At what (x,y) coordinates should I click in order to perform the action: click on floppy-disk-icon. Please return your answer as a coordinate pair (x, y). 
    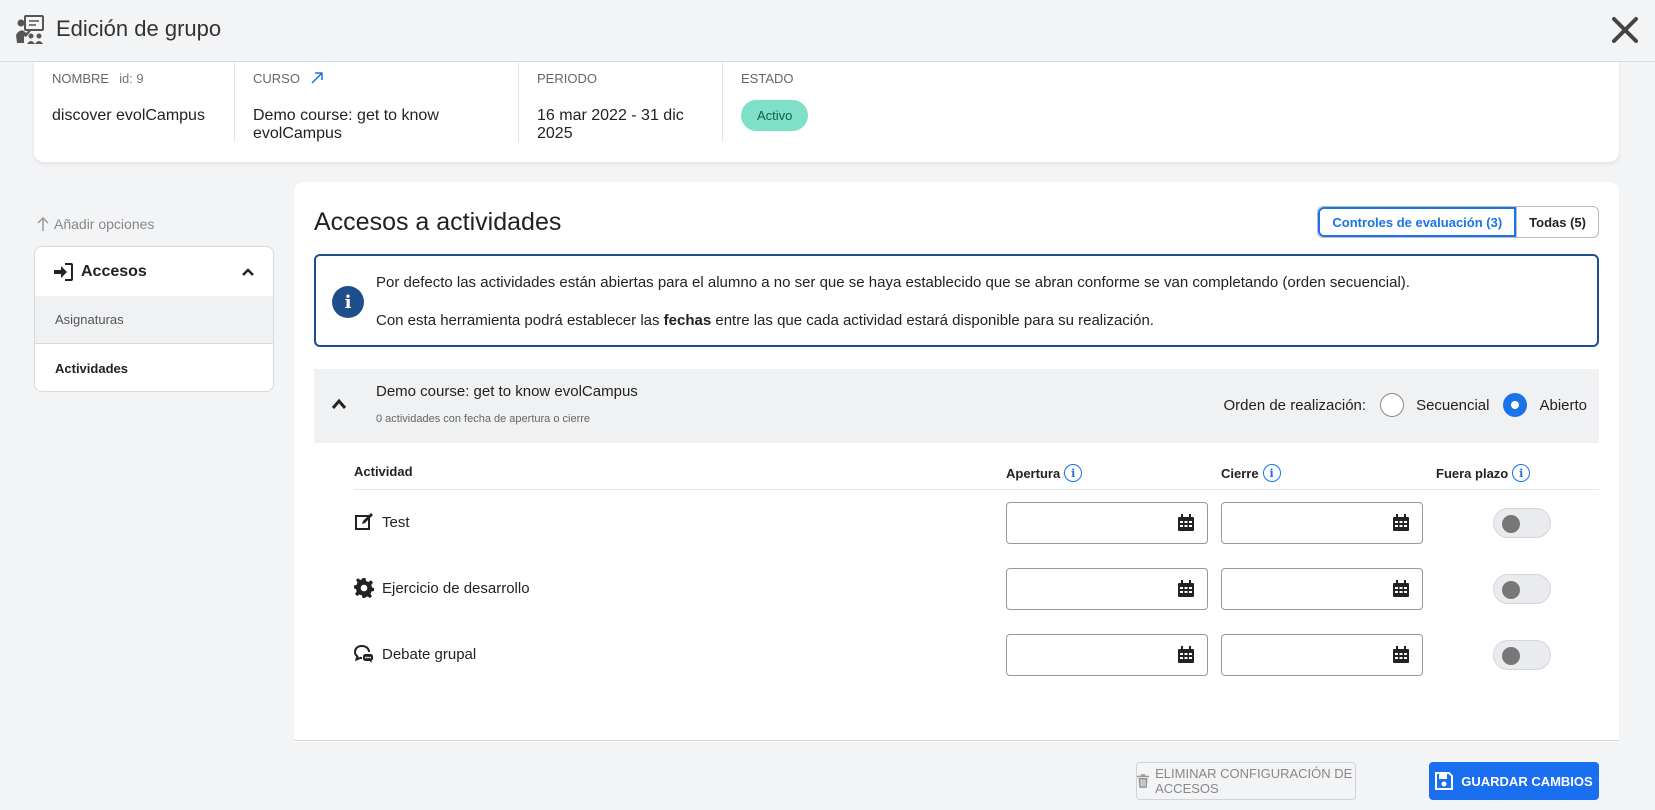
    Looking at the image, I should click on (1444, 781).